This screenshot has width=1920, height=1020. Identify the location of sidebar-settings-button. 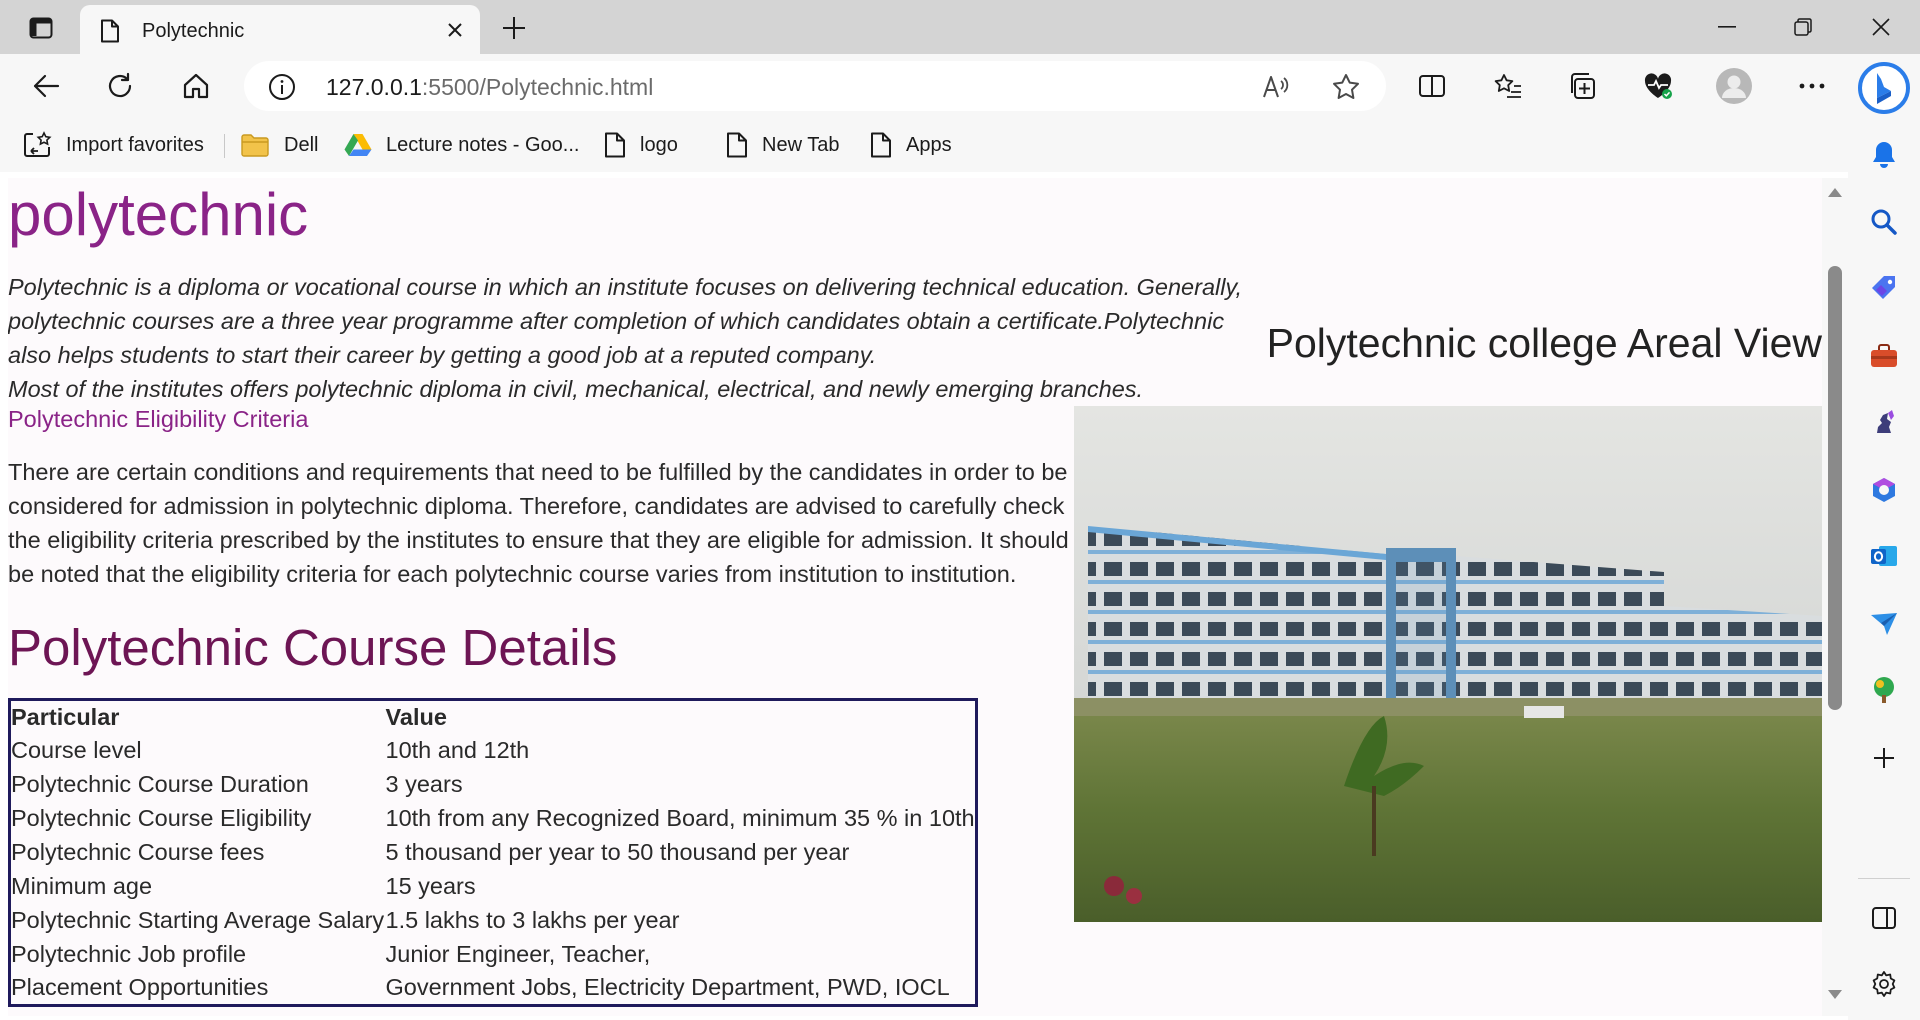
(1884, 984).